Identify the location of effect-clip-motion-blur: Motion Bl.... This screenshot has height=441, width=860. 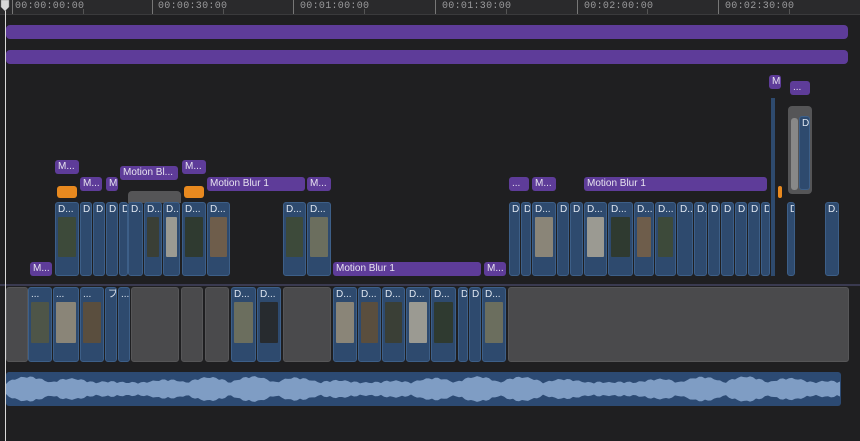
(149, 173).